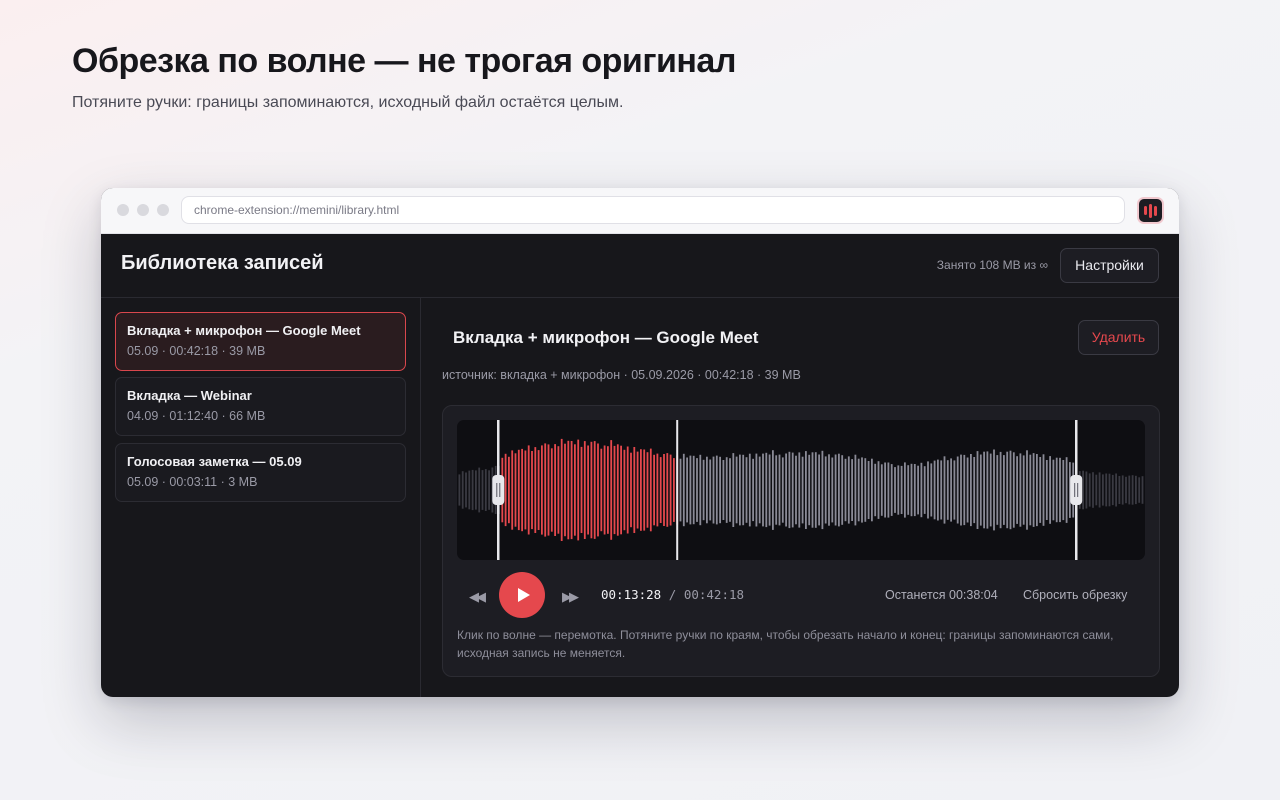 This screenshot has height=800, width=1280. What do you see at coordinates (631, 594) in the screenshot?
I see `current-time: 00:13:28` at bounding box center [631, 594].